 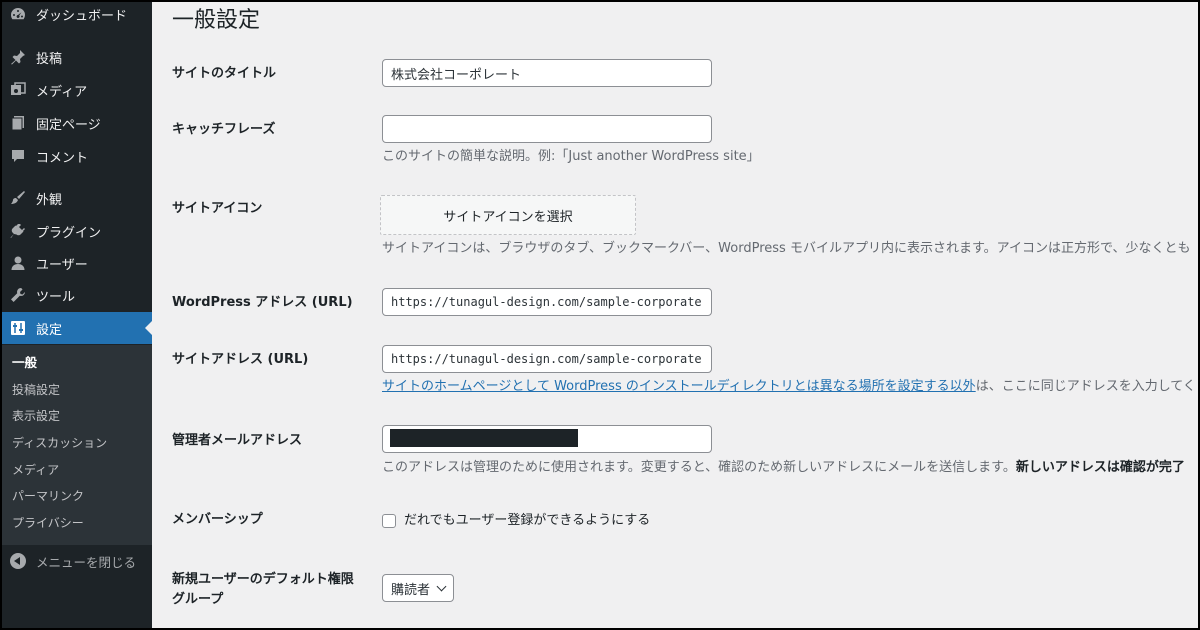 What do you see at coordinates (69, 233) in the screenshot?
I see `menu-item-label: プラグイン` at bounding box center [69, 233].